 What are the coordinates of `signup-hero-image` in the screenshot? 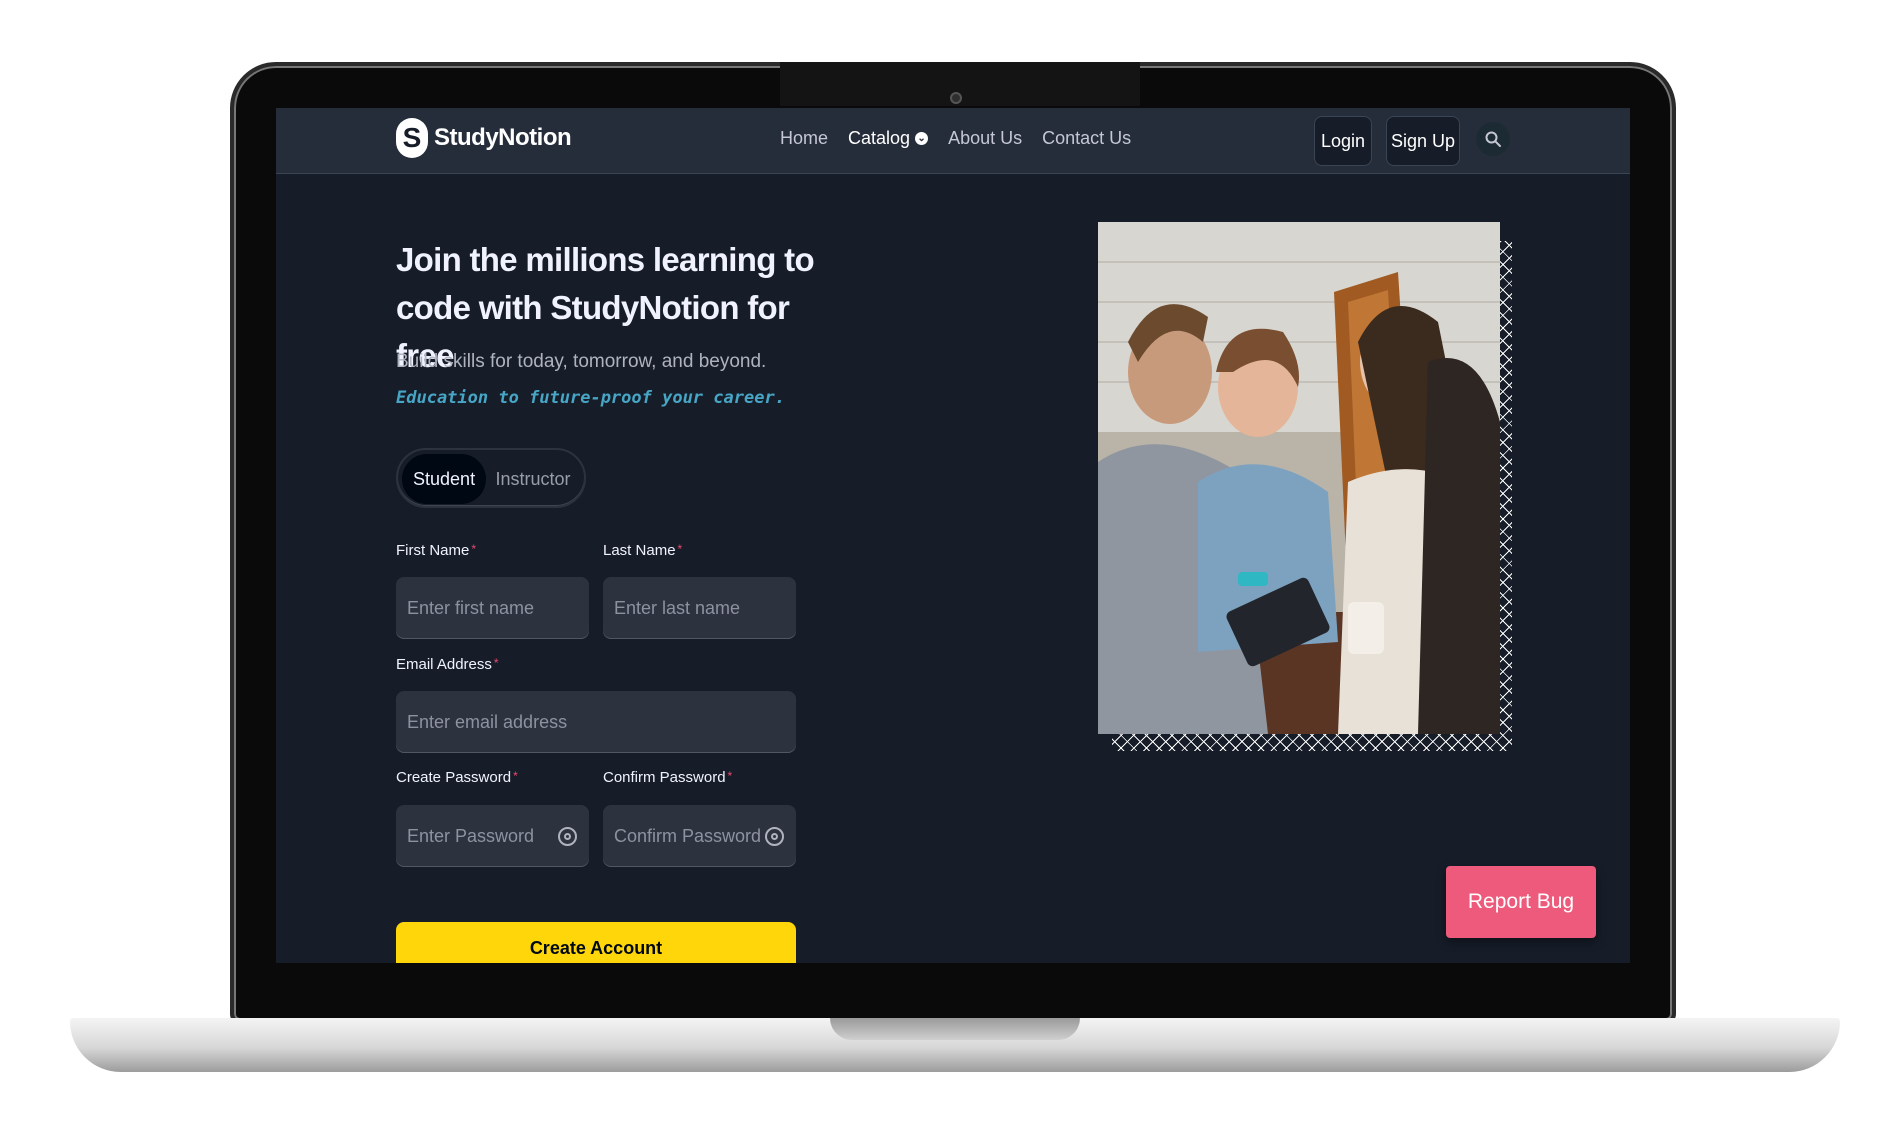 It's located at (1299, 478).